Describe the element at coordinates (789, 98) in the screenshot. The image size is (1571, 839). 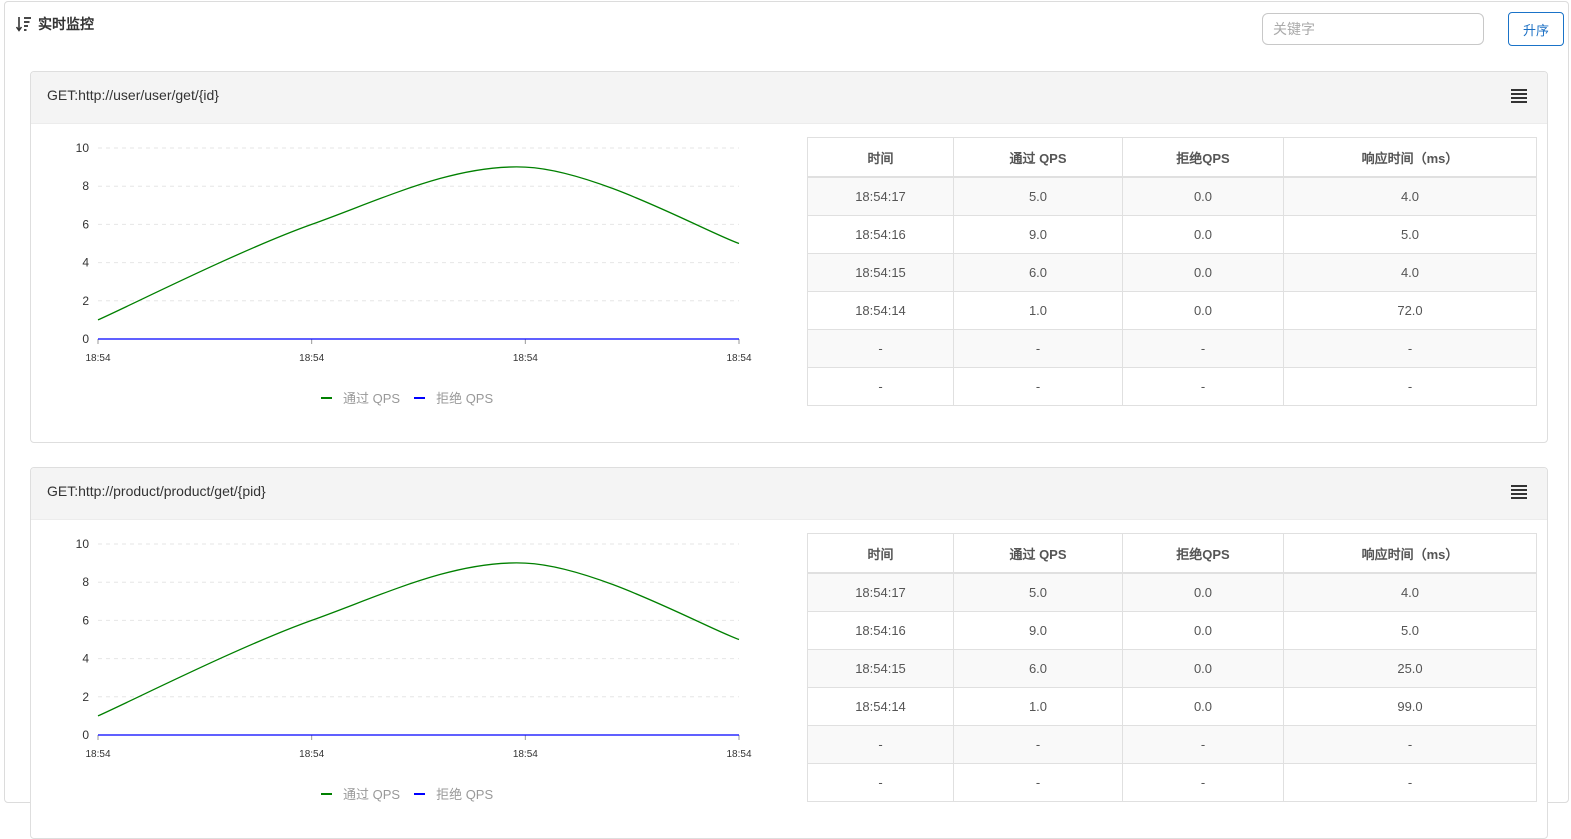
I see `panel-header: GET:http://user/user/get/{id}` at that location.